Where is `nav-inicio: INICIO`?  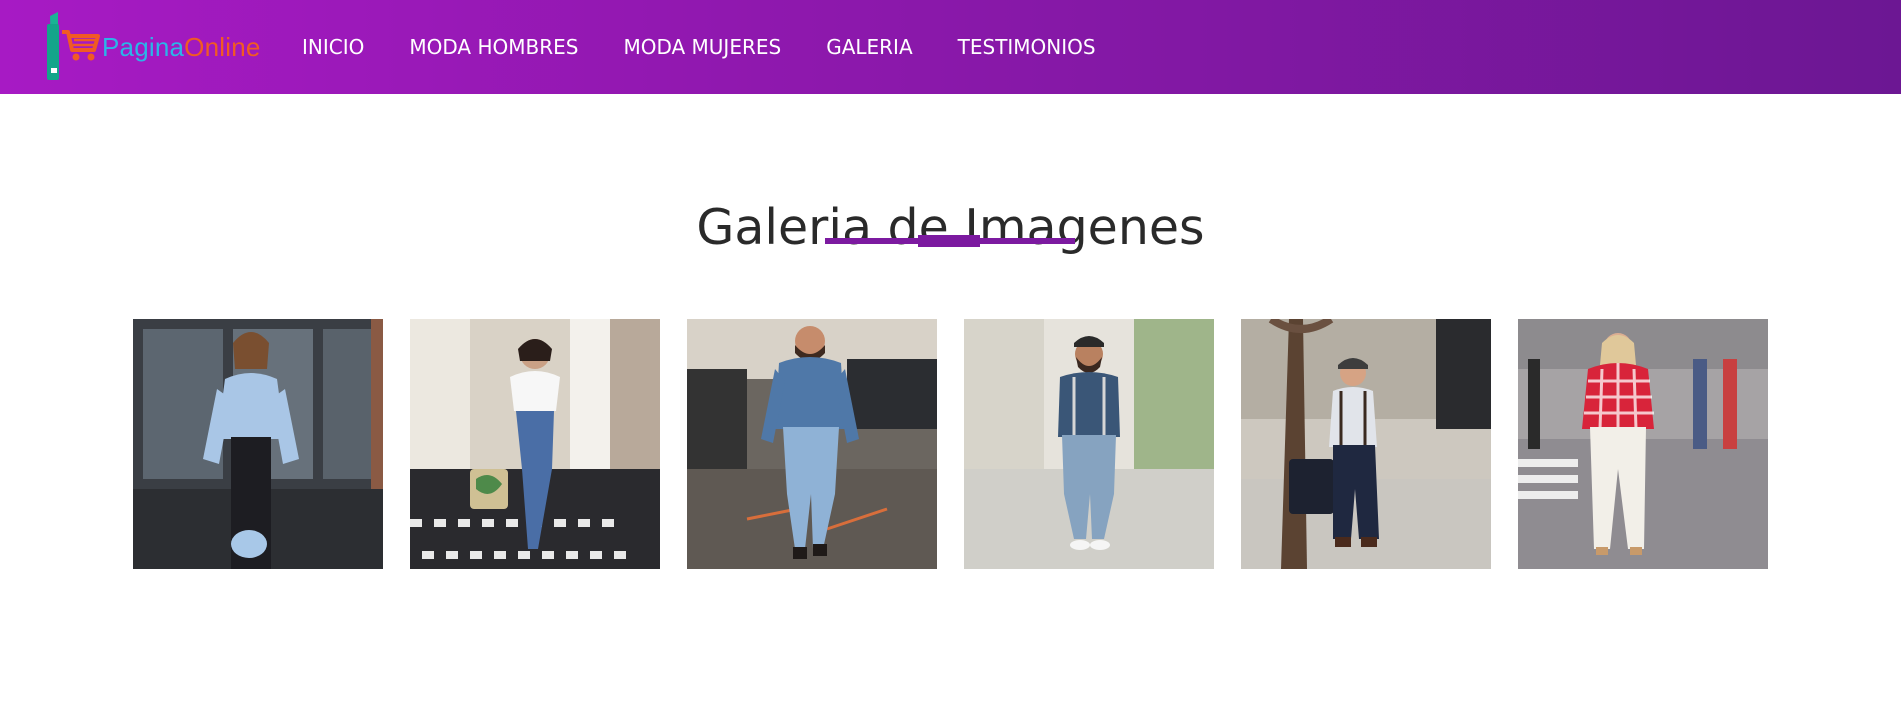
nav-inicio: INICIO is located at coordinates (333, 47).